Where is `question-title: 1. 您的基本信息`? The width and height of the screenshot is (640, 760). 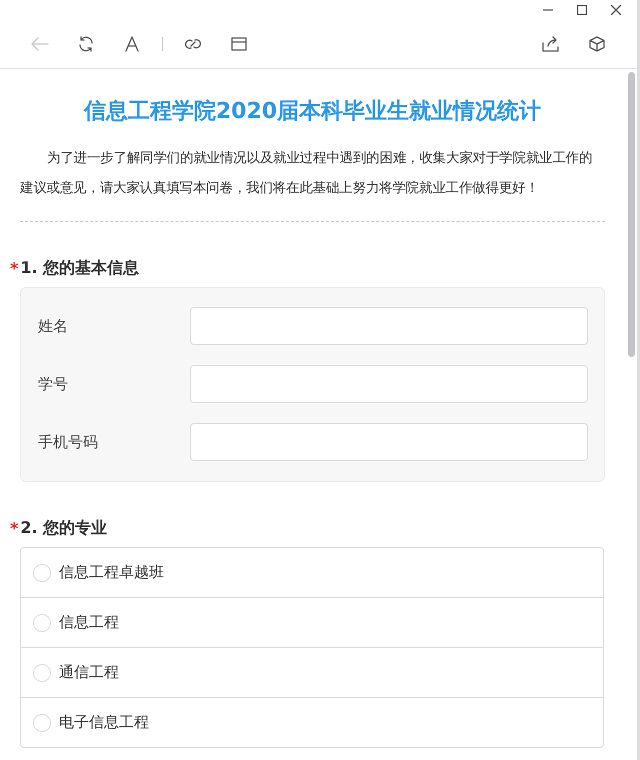
question-title: 1. 您的基本信息 is located at coordinates (80, 268).